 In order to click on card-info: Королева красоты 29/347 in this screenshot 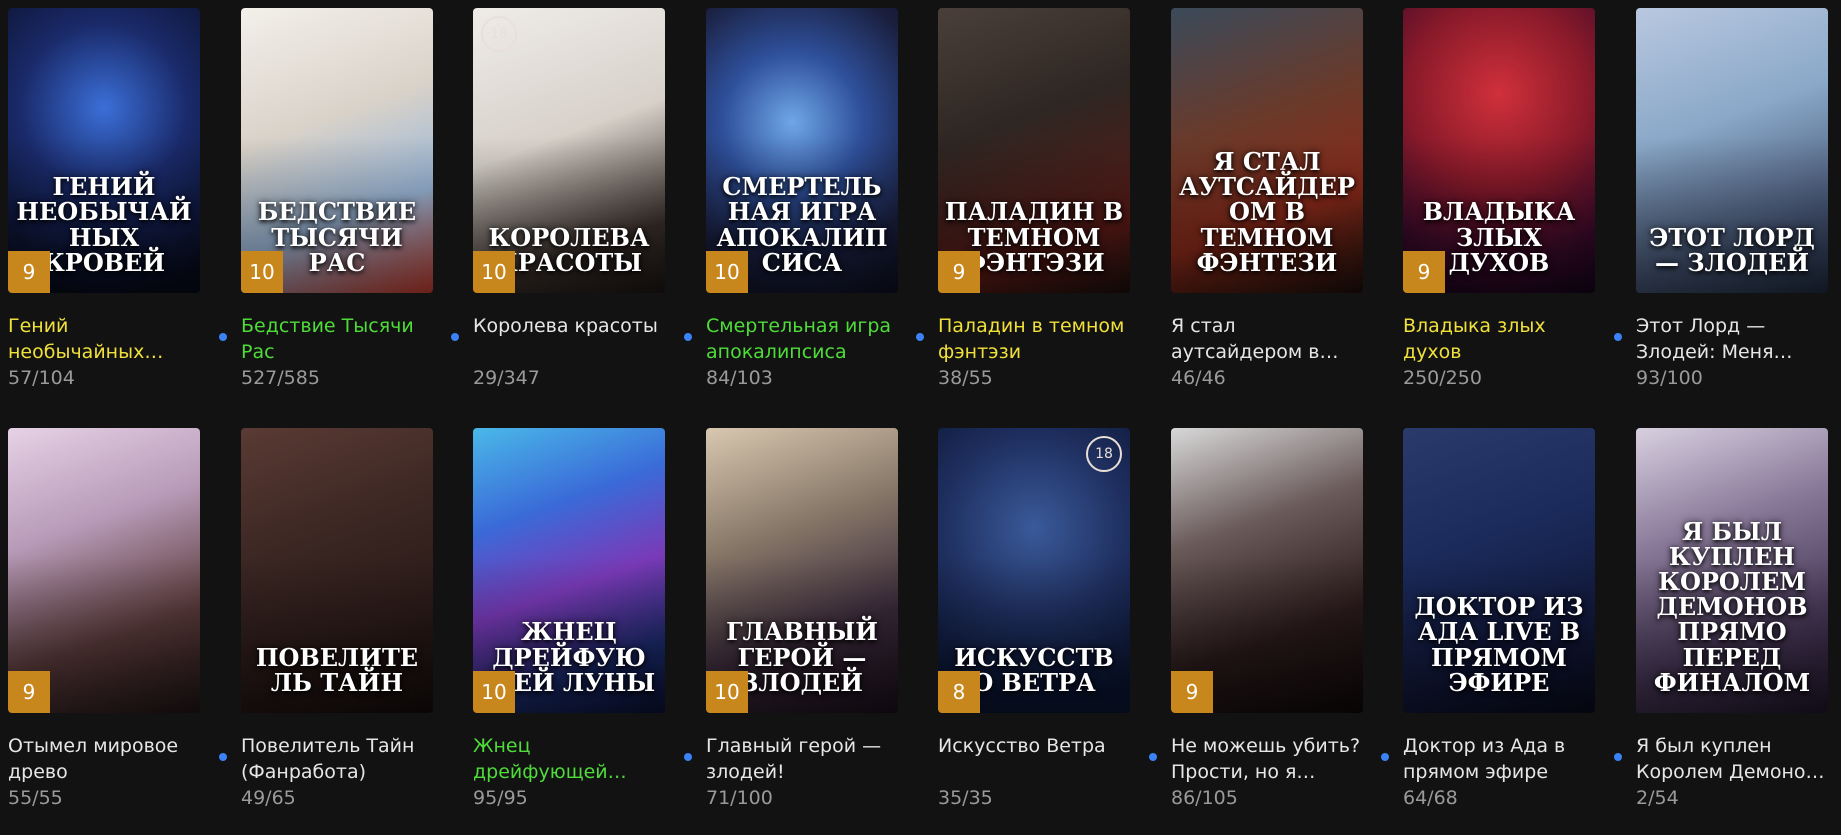, I will do `click(558, 352)`.